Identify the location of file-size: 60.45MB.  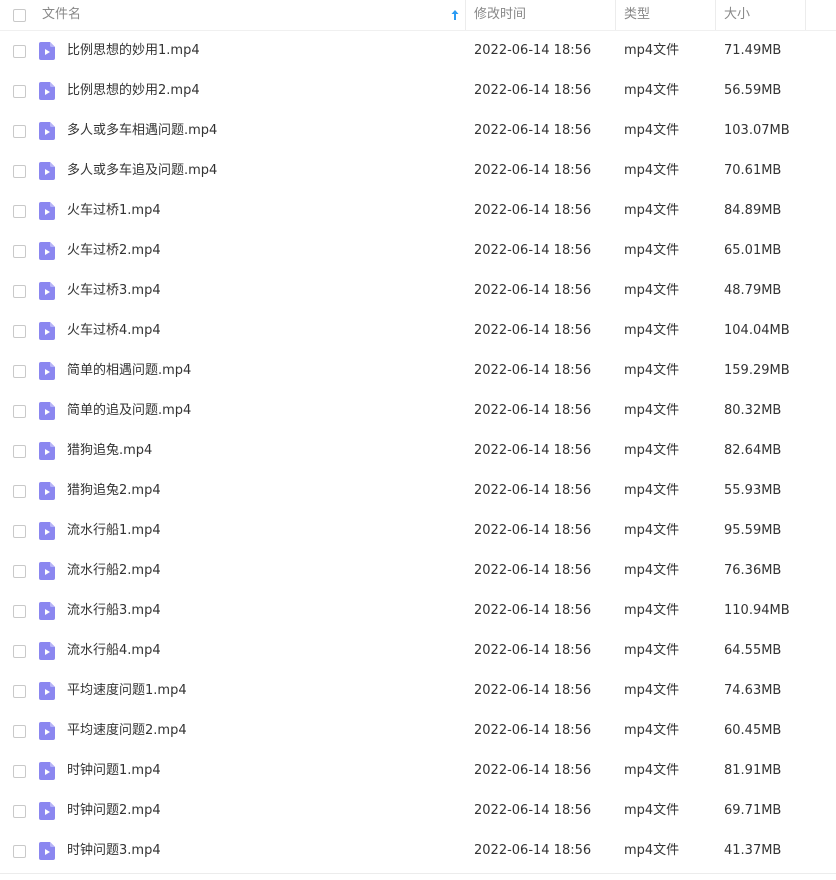
(753, 730).